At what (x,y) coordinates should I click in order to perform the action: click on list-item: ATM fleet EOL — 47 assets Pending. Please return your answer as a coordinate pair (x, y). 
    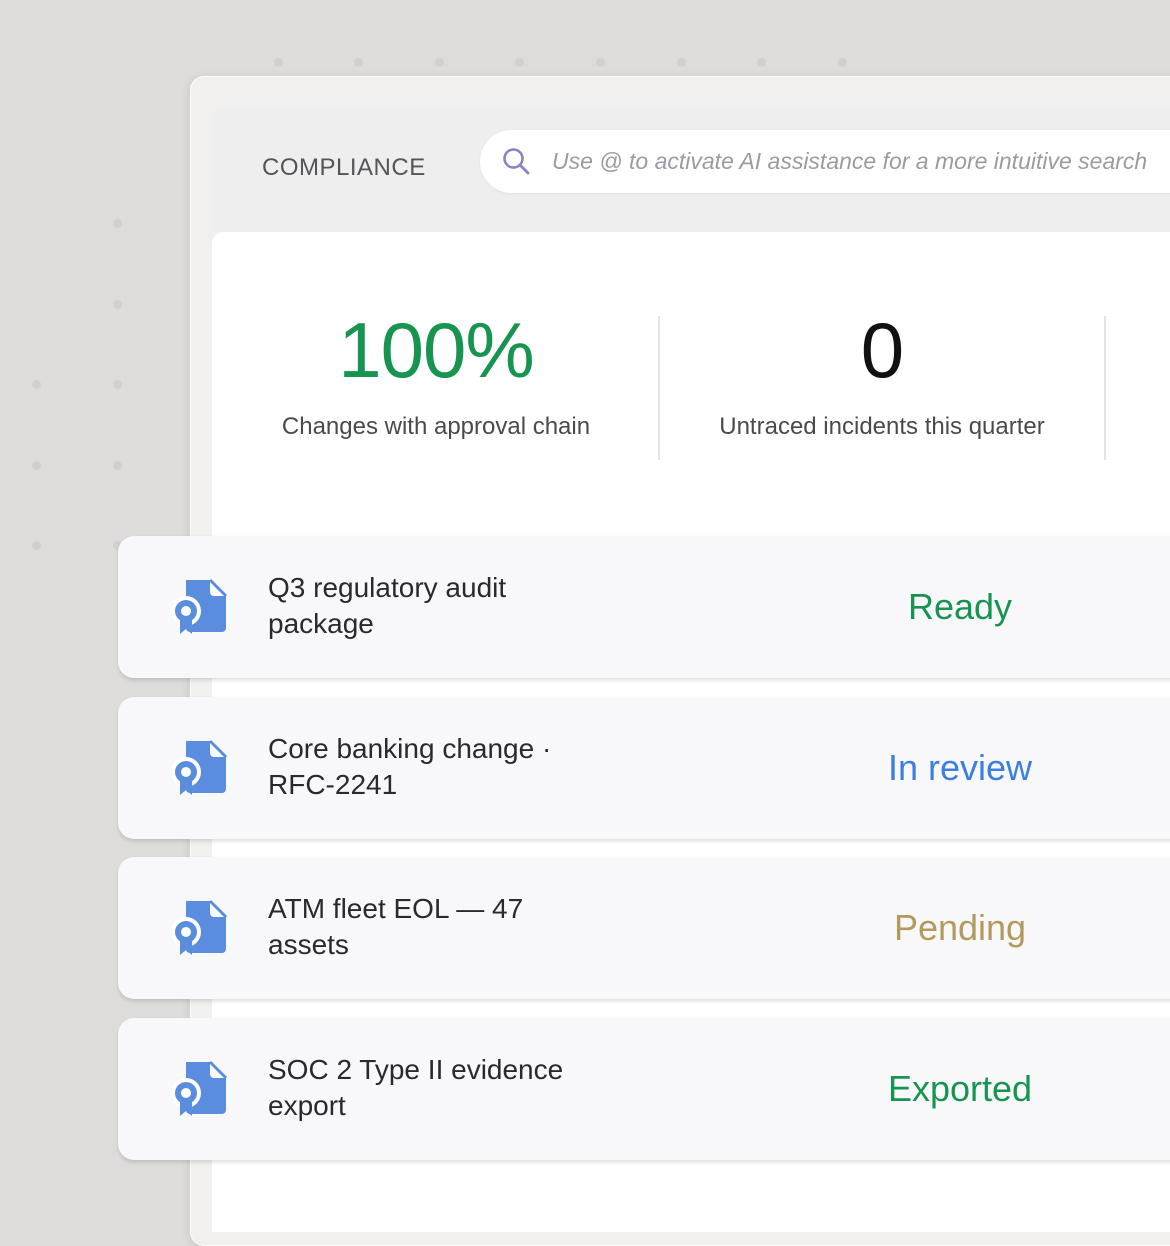
    Looking at the image, I should click on (644, 928).